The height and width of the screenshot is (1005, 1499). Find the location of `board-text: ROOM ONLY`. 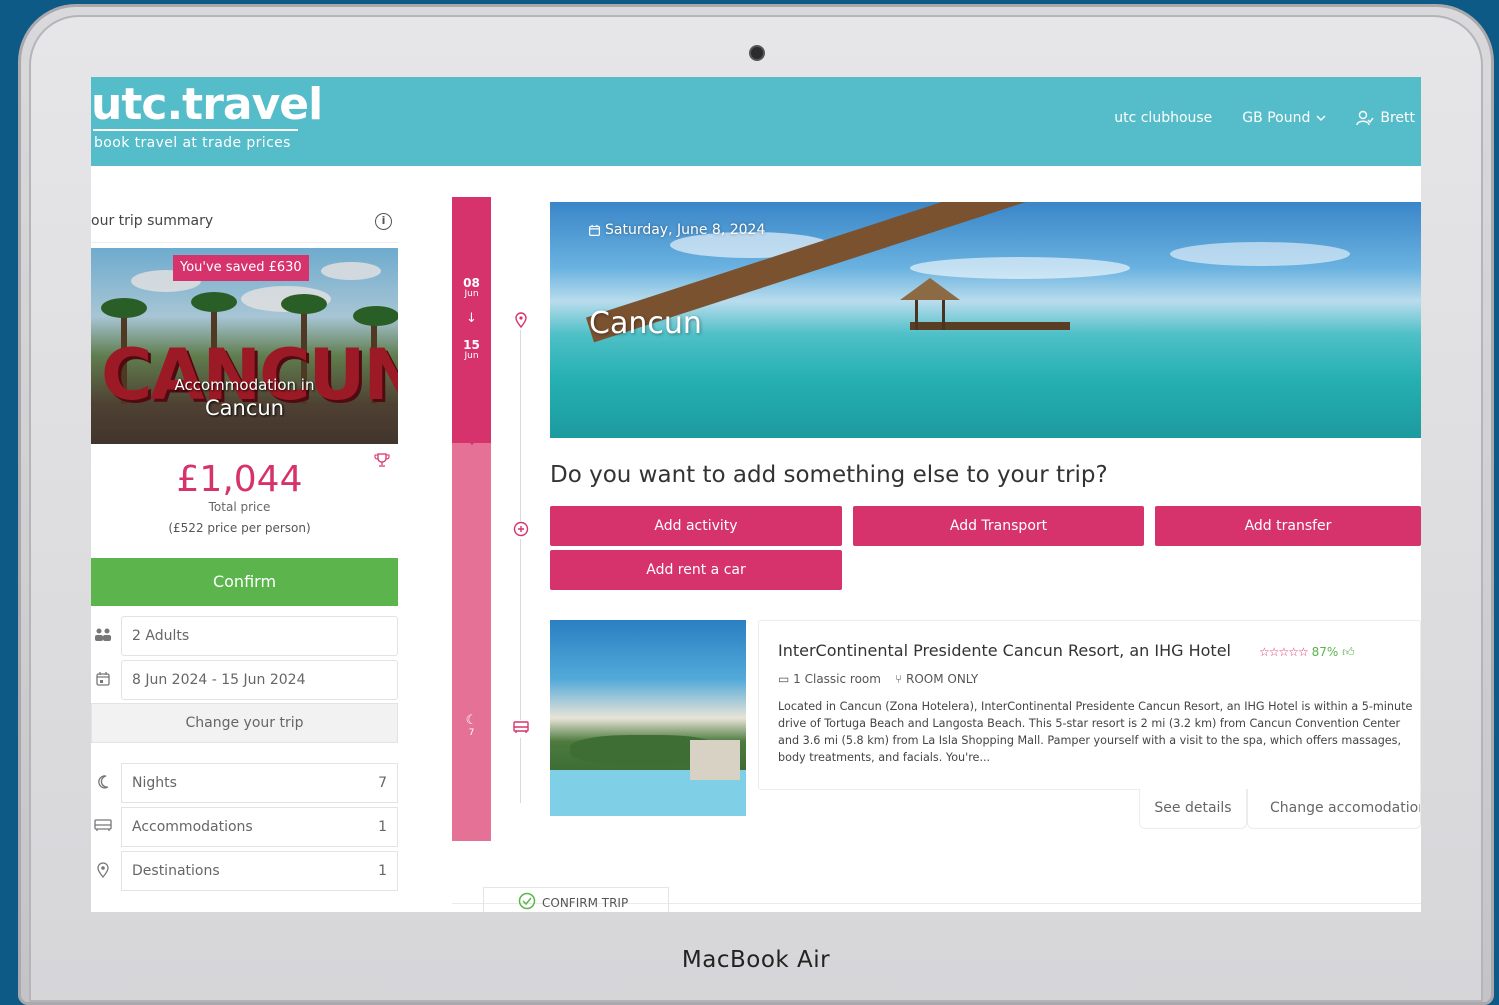

board-text: ROOM ONLY is located at coordinates (942, 679).